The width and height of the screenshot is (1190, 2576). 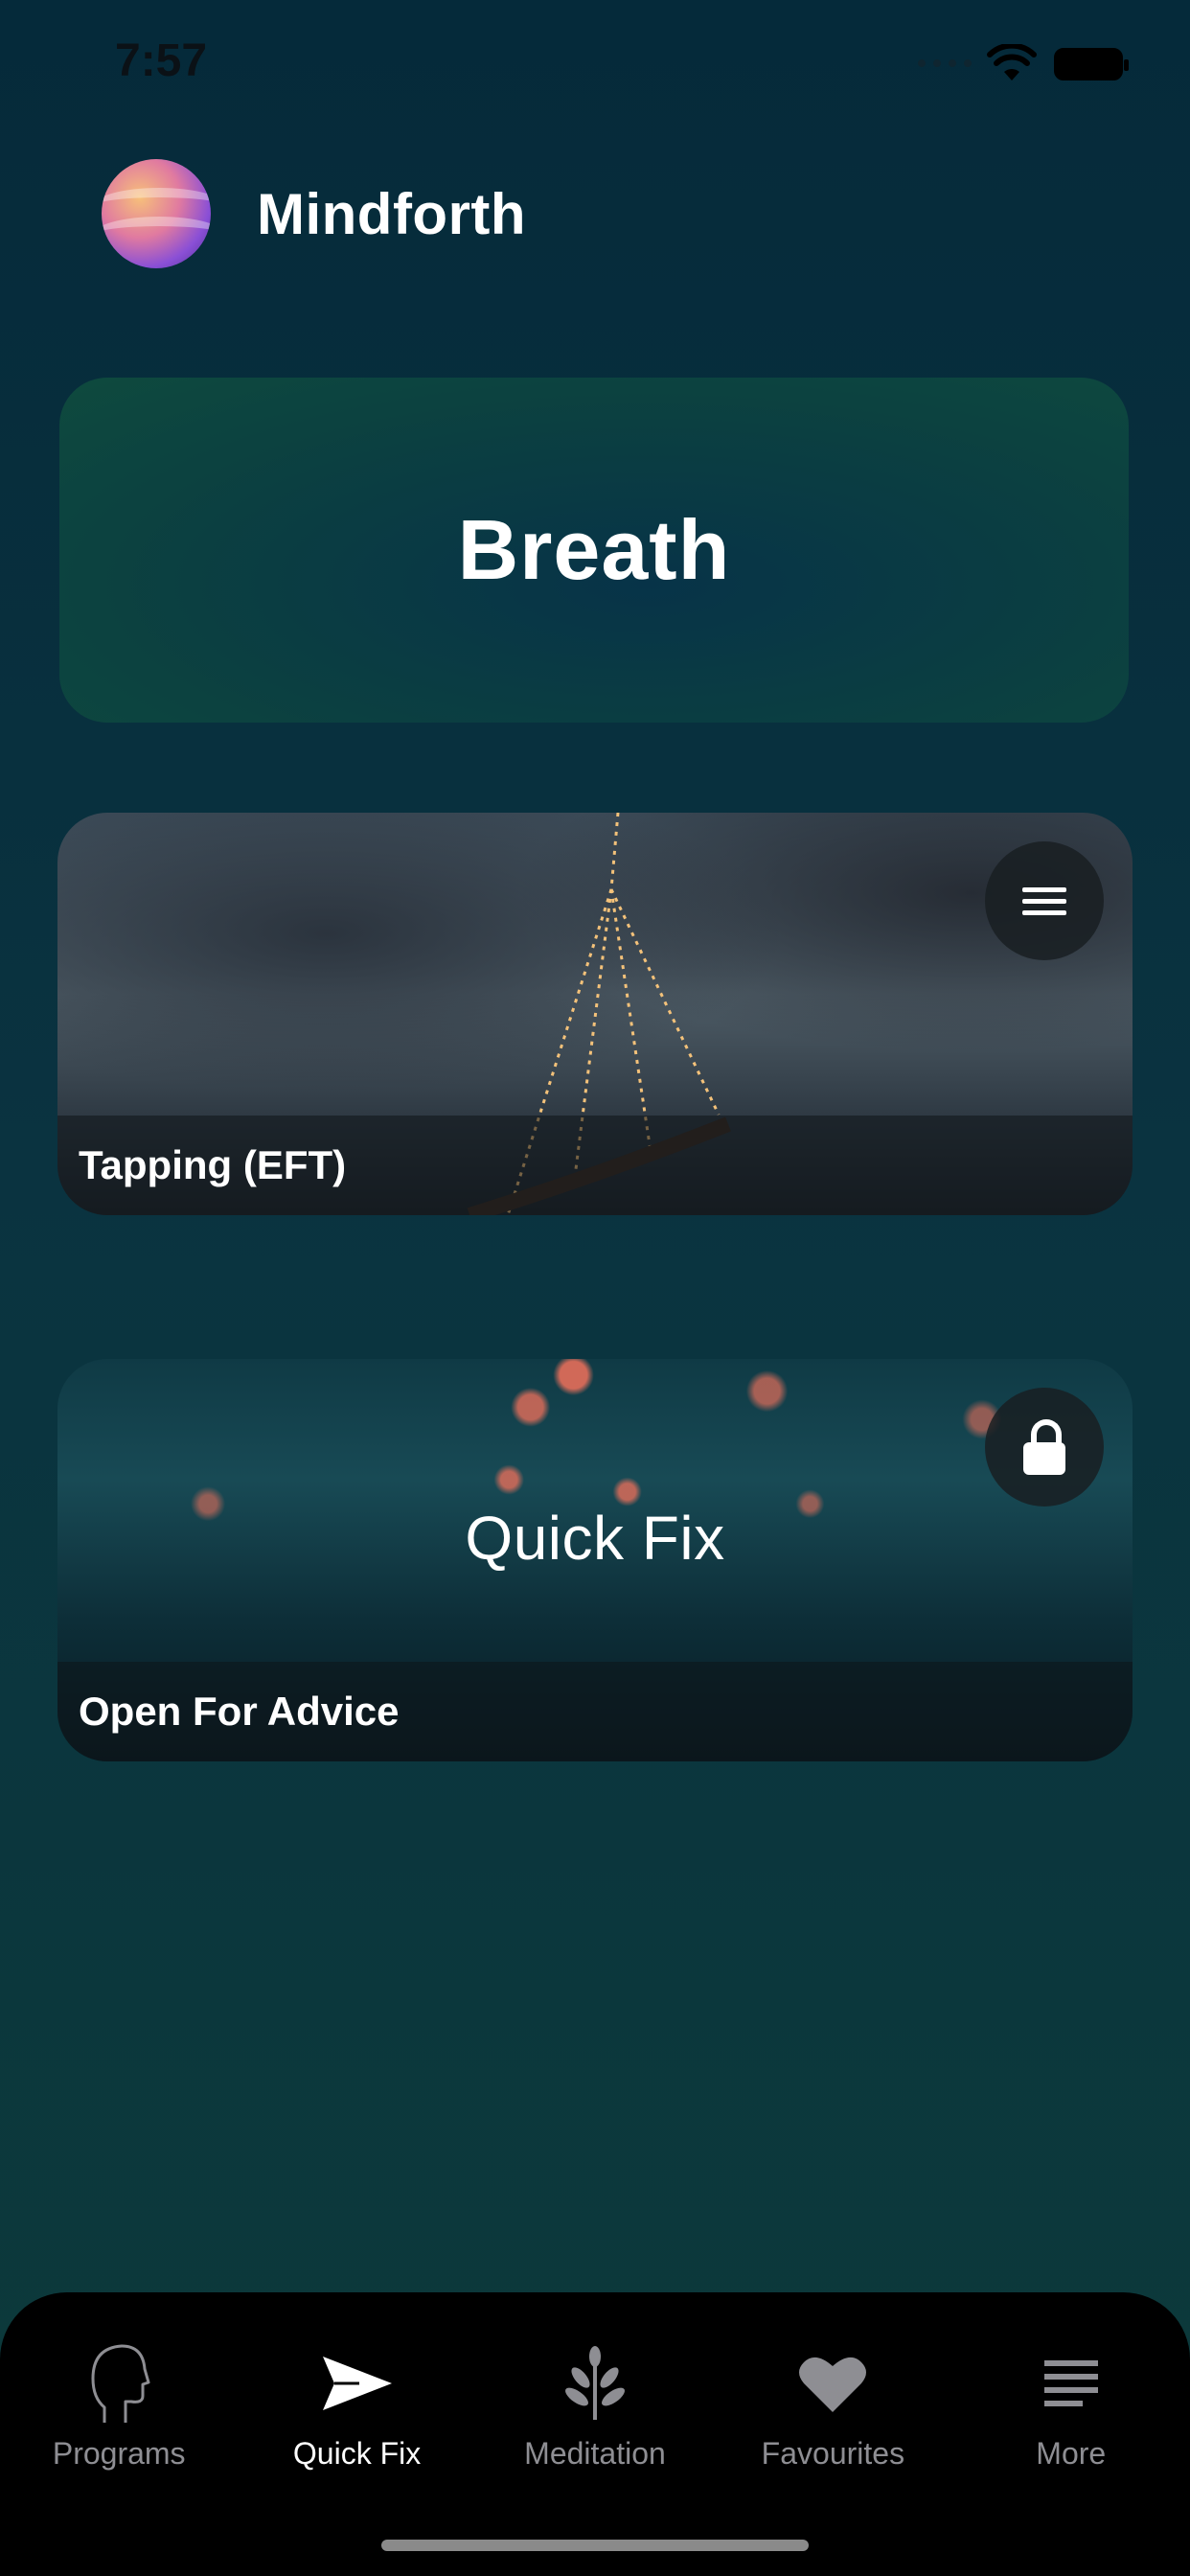 What do you see at coordinates (156, 213) in the screenshot?
I see `app-logo` at bounding box center [156, 213].